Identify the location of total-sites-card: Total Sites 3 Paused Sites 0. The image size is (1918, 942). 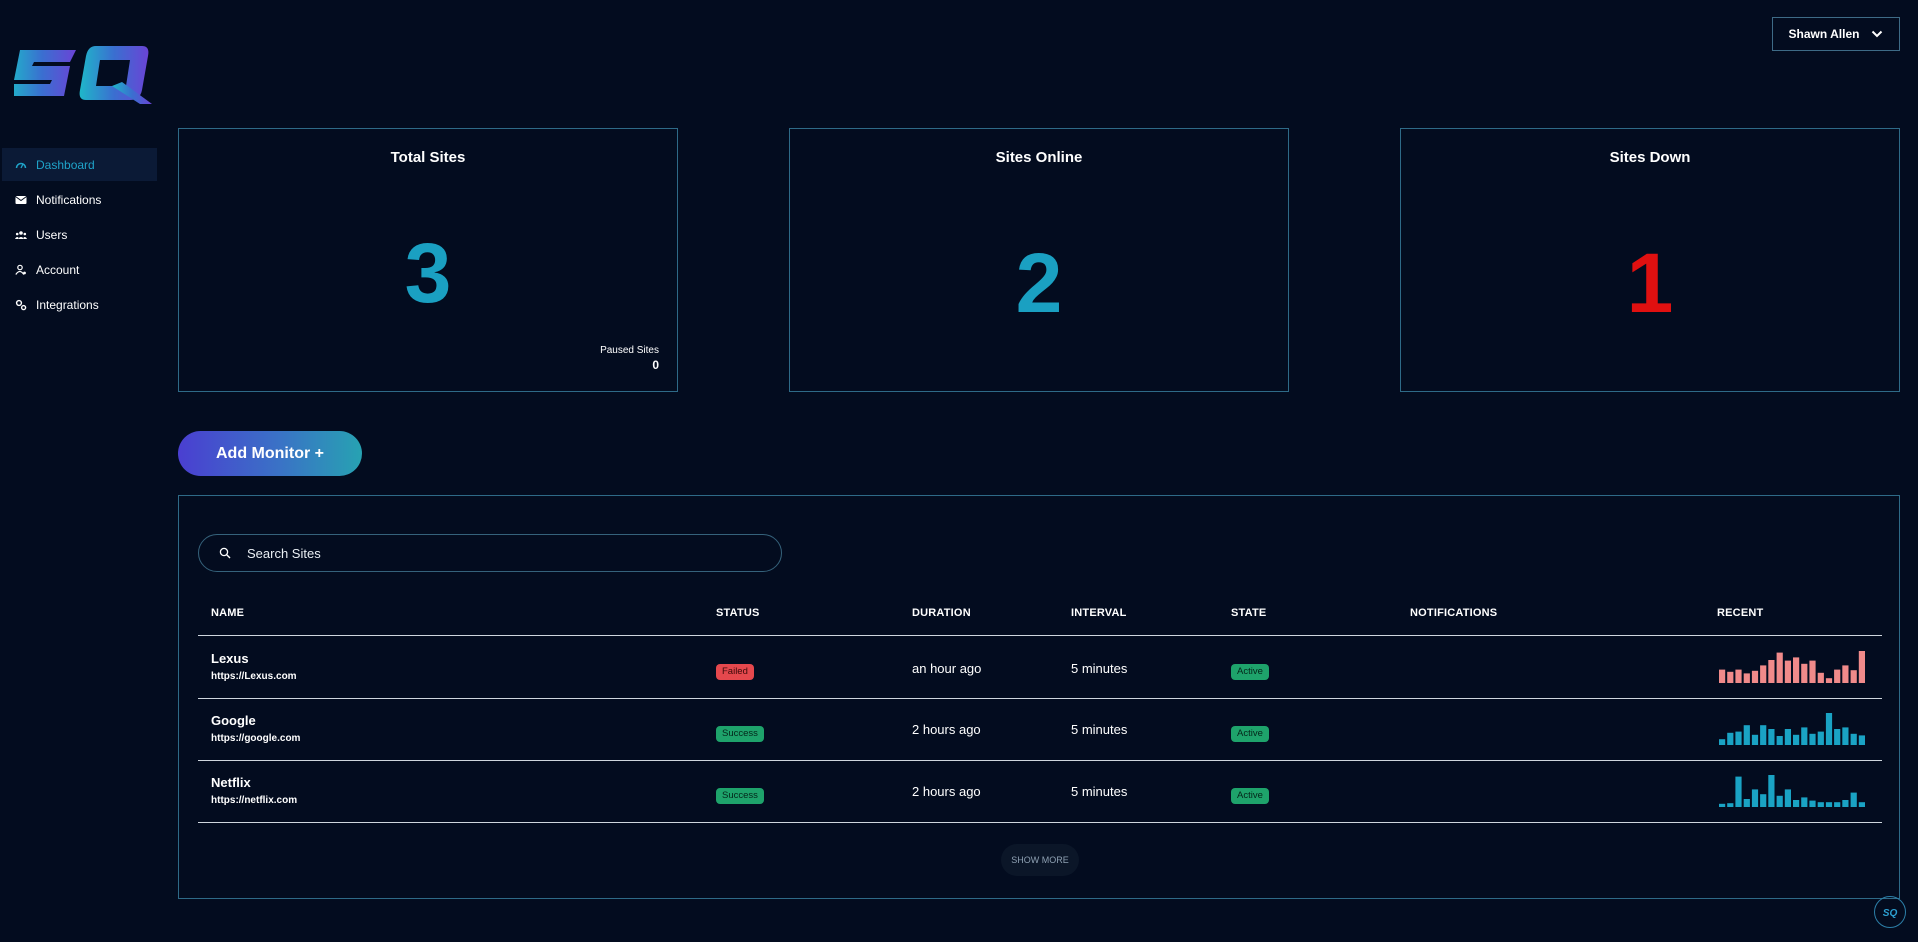
(428, 260).